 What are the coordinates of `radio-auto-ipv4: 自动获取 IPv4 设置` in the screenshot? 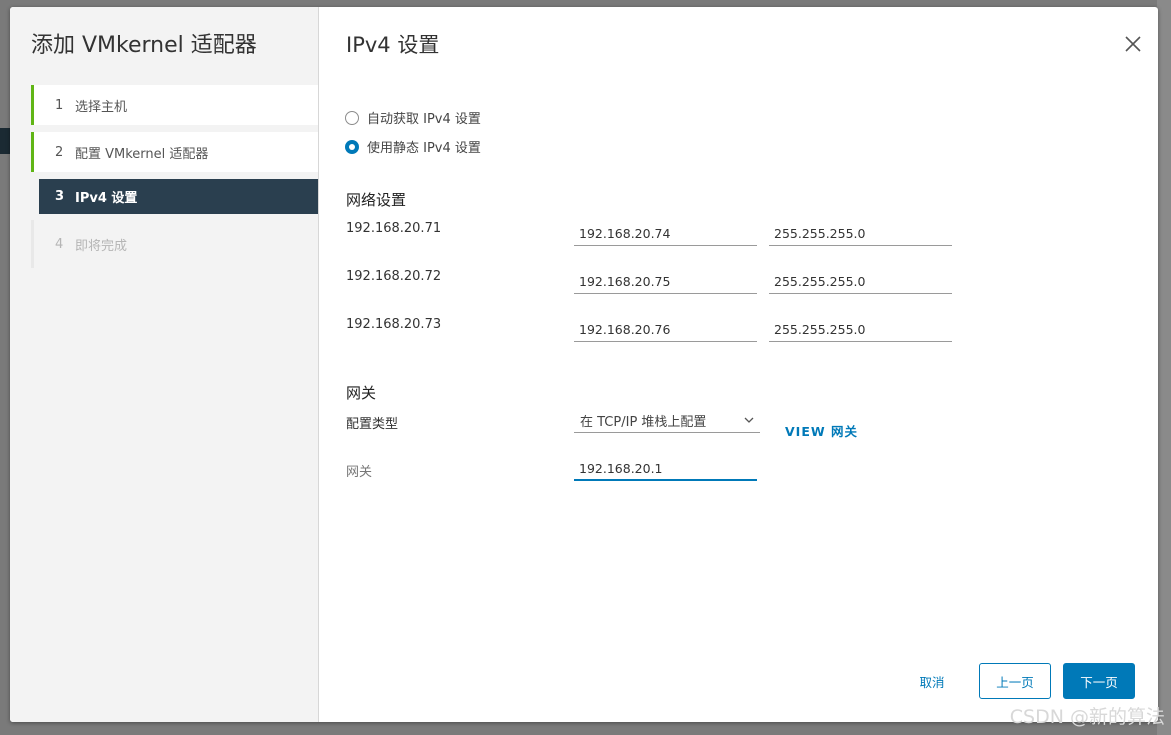 It's located at (413, 117).